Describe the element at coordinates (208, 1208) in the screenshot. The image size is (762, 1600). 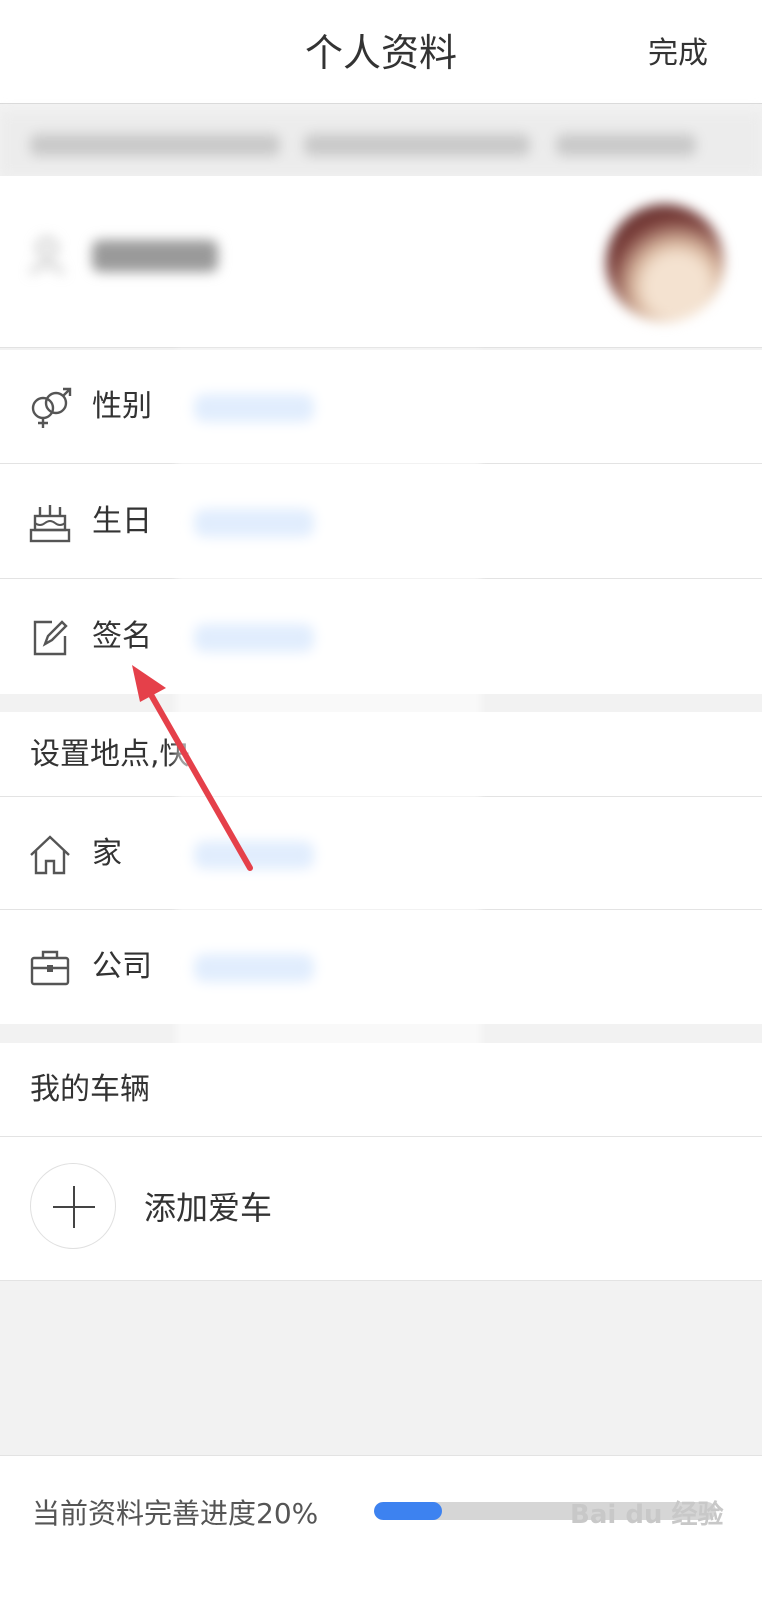
I see `add-car-label: 添加爱车` at that location.